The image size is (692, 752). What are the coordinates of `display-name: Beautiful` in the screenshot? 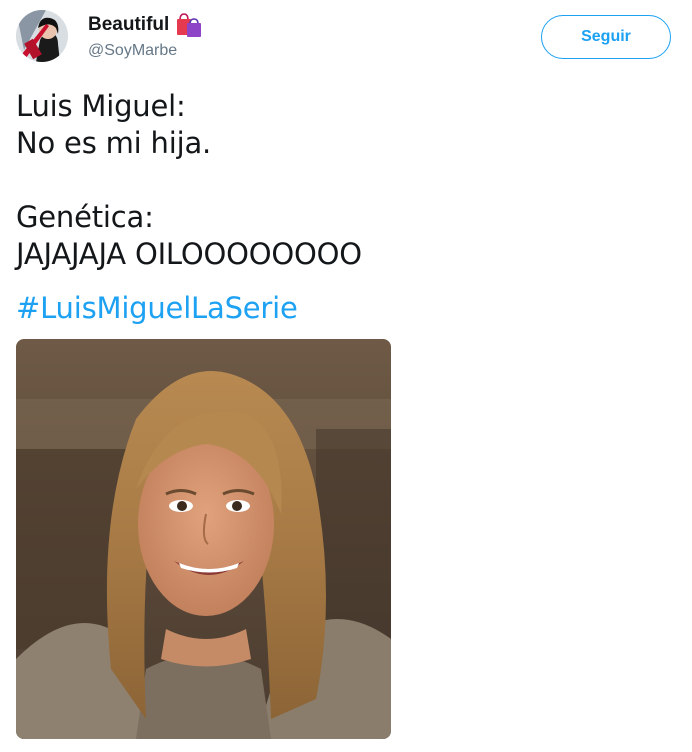 It's located at (128, 25).